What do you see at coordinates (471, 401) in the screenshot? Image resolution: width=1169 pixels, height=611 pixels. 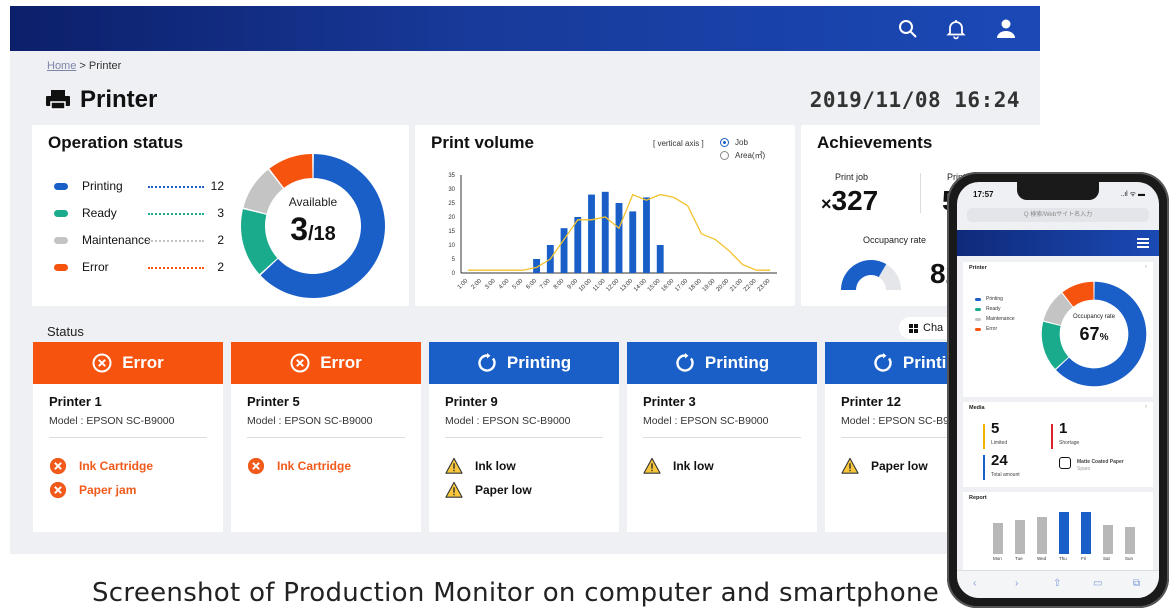 I see `printer-name: Printer 9` at bounding box center [471, 401].